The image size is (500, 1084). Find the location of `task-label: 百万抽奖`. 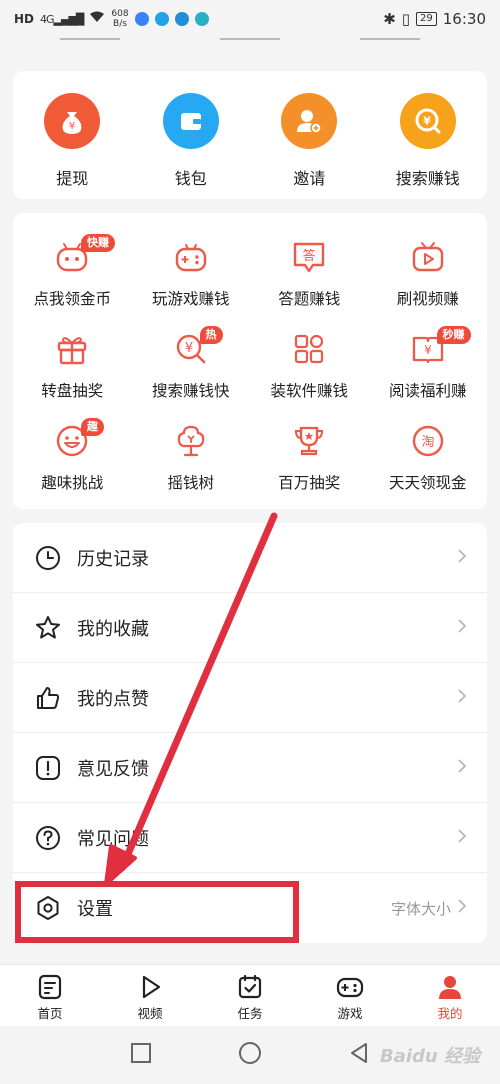

task-label: 百万抽奖 is located at coordinates (309, 483).